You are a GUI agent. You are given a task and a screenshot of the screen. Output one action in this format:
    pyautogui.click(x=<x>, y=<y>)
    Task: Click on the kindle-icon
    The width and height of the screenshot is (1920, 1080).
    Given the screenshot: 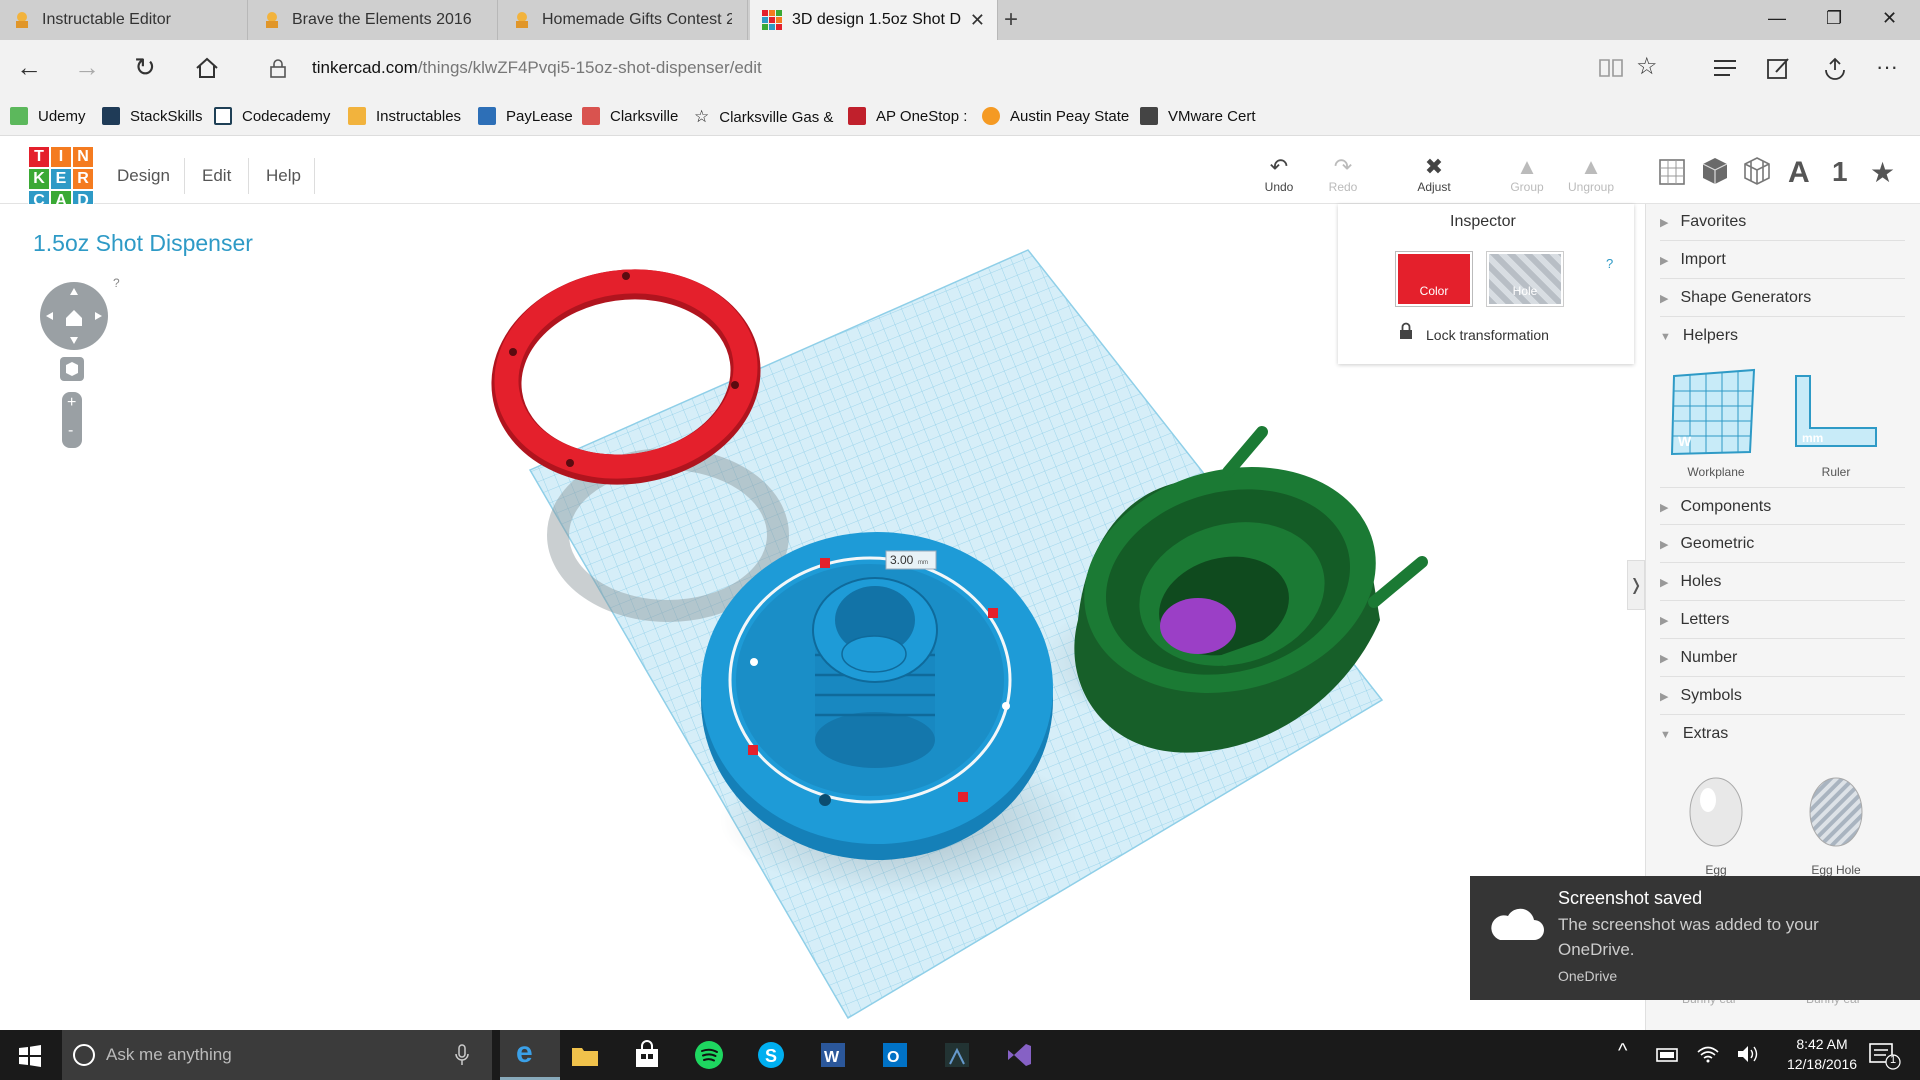 What is the action you would take?
    pyautogui.click(x=957, y=1055)
    